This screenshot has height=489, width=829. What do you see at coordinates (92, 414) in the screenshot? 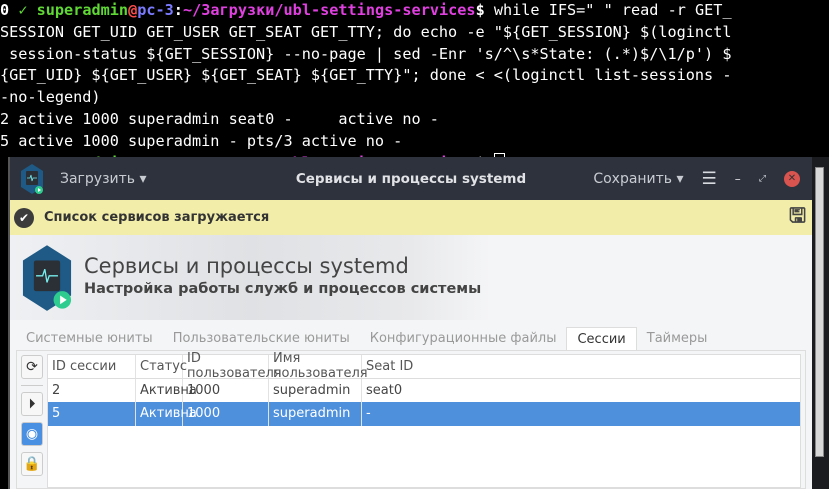
I see `cell: 5` at bounding box center [92, 414].